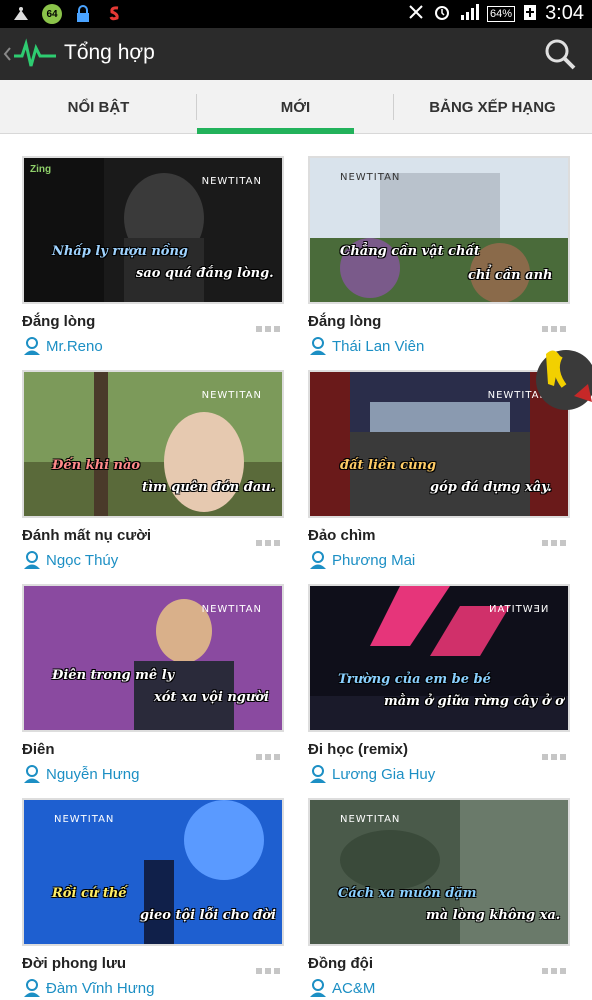 This screenshot has height=1000, width=592. I want to click on artist-row: Phương Mai, so click(361, 560).